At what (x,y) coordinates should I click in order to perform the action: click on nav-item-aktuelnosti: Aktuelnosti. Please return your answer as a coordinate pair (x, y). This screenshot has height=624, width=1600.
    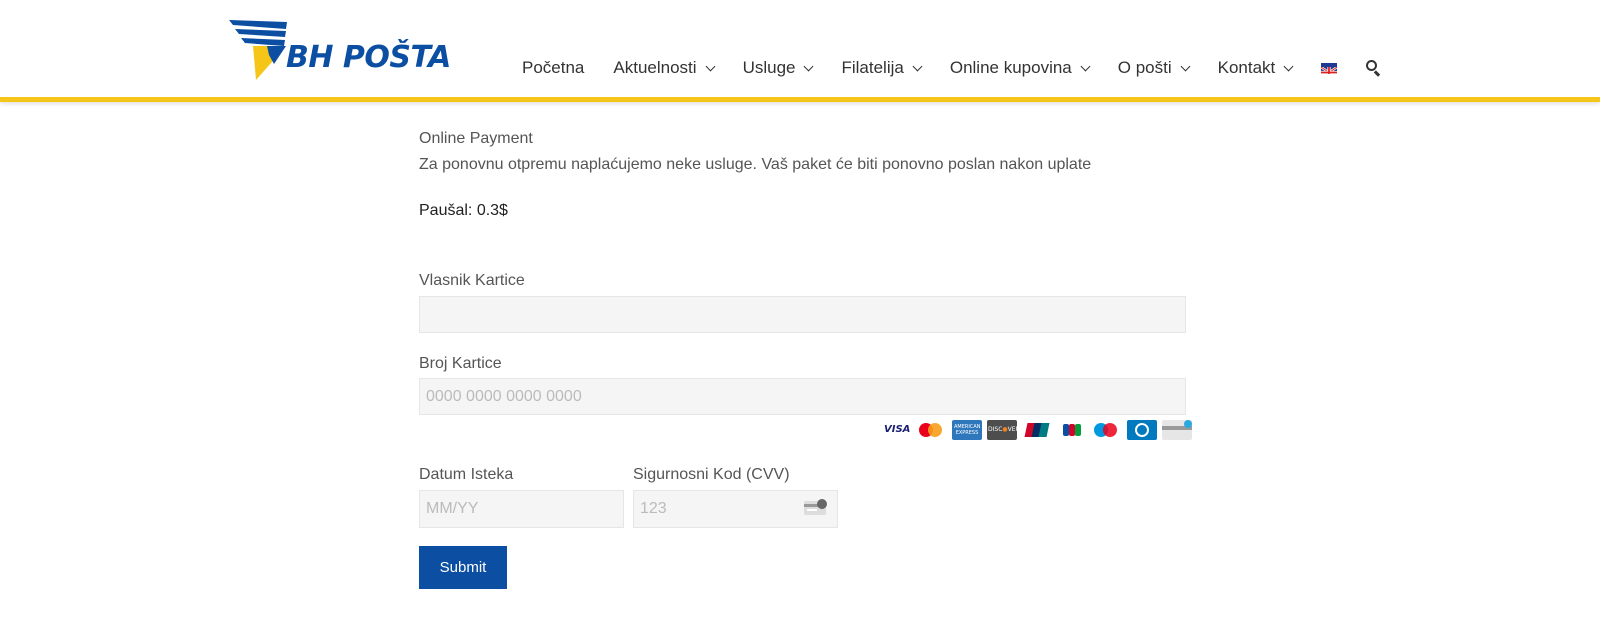
    Looking at the image, I should click on (664, 68).